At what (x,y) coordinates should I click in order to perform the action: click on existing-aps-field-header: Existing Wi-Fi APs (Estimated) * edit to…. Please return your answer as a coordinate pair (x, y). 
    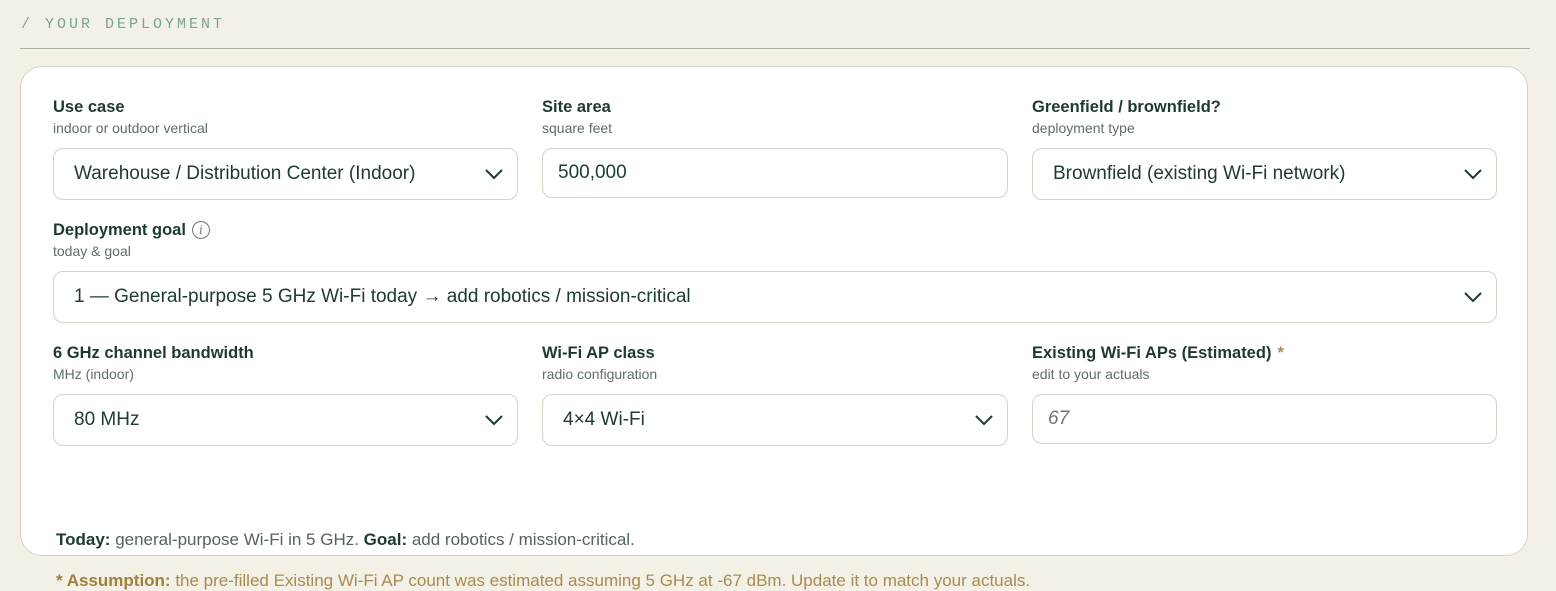
    Looking at the image, I should click on (1158, 363).